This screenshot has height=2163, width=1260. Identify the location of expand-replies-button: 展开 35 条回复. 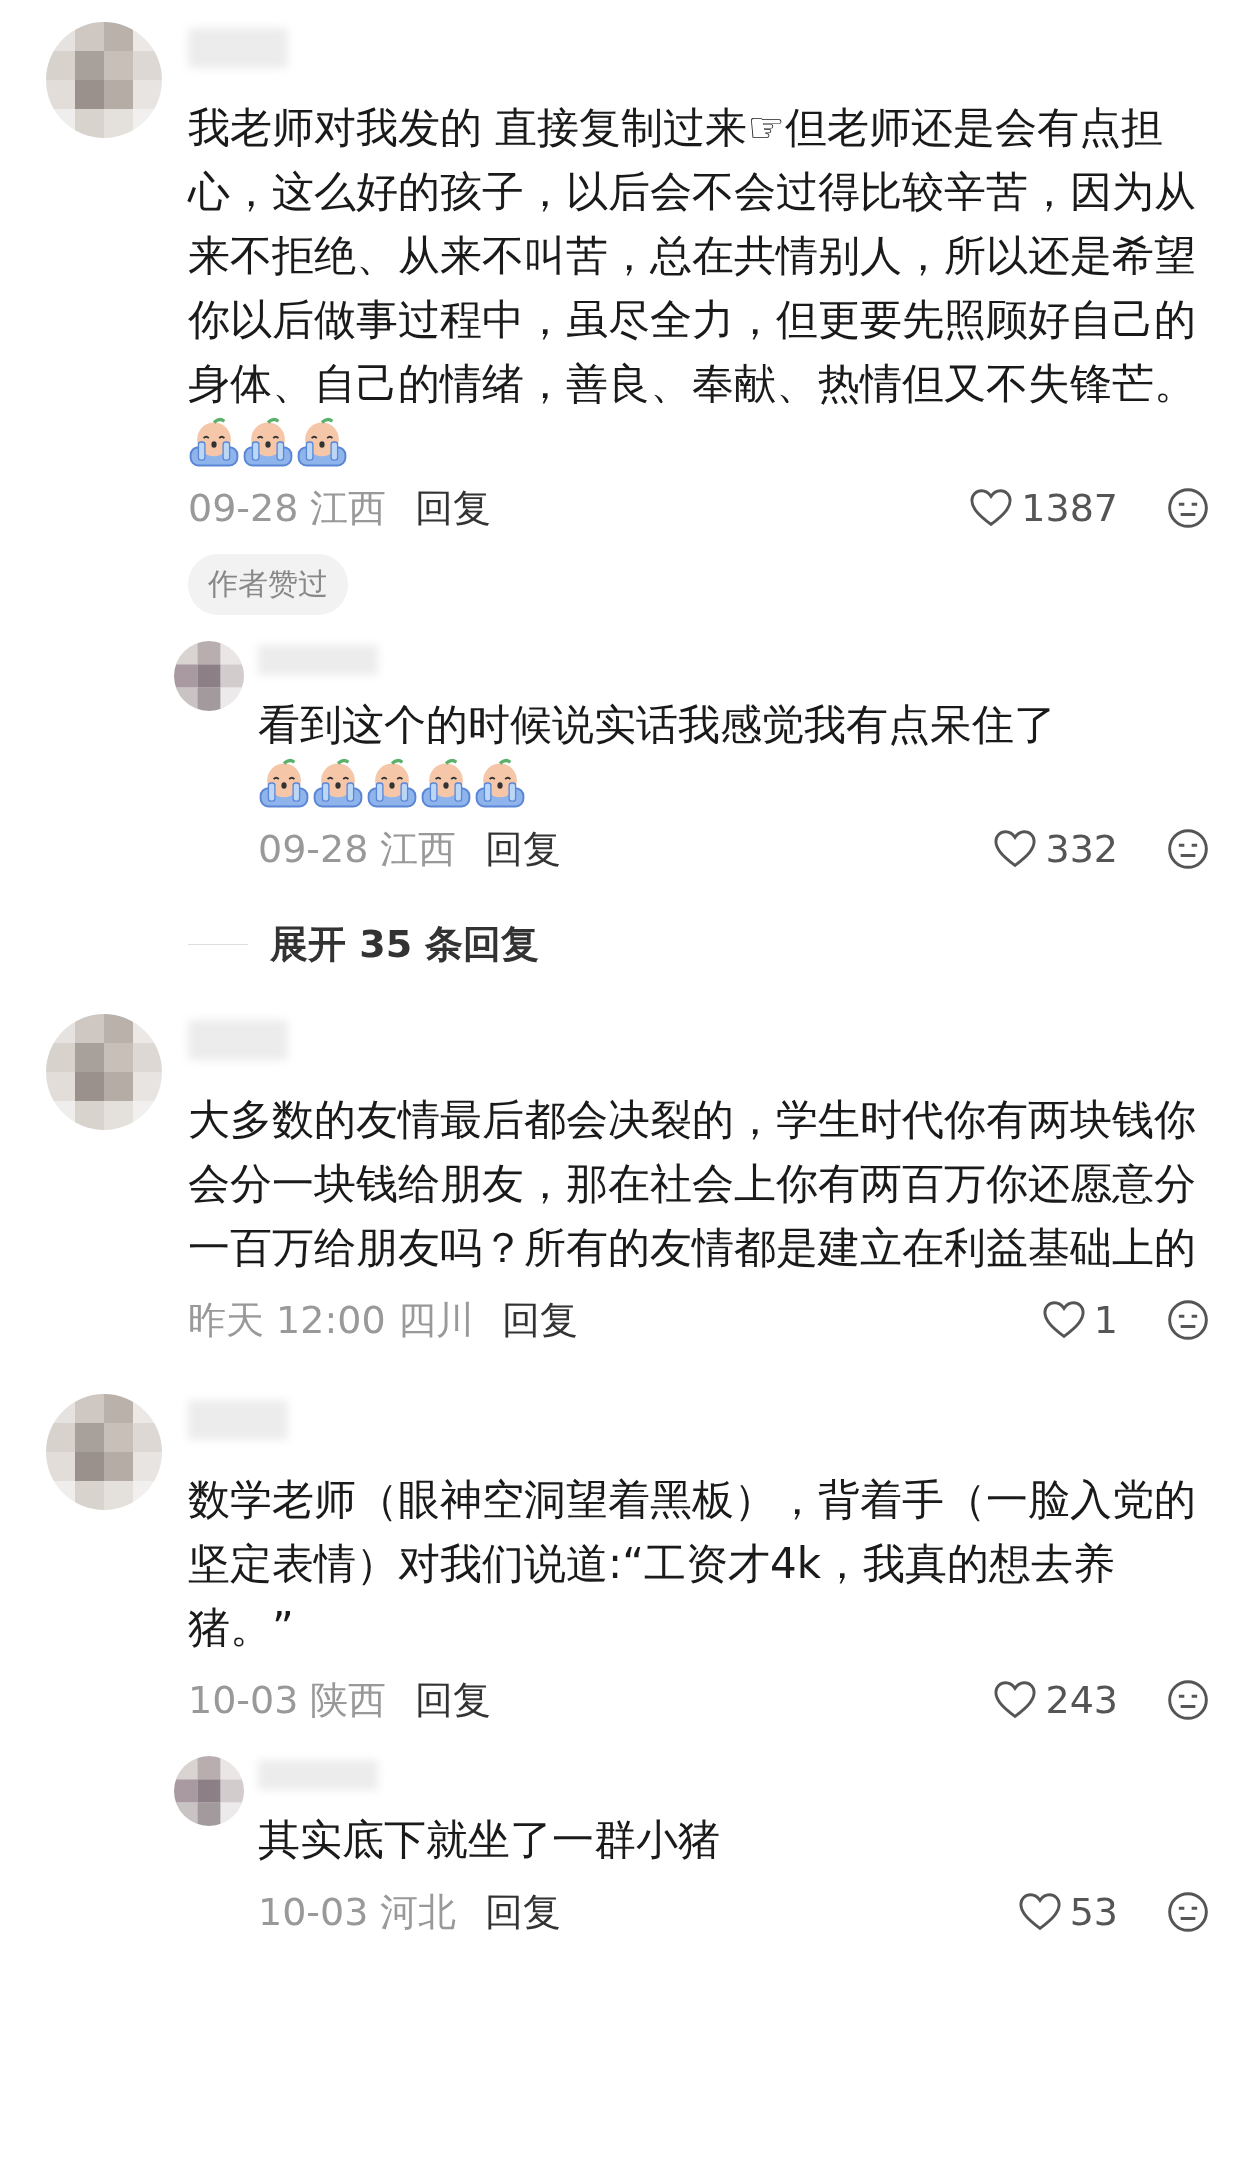
(405, 944).